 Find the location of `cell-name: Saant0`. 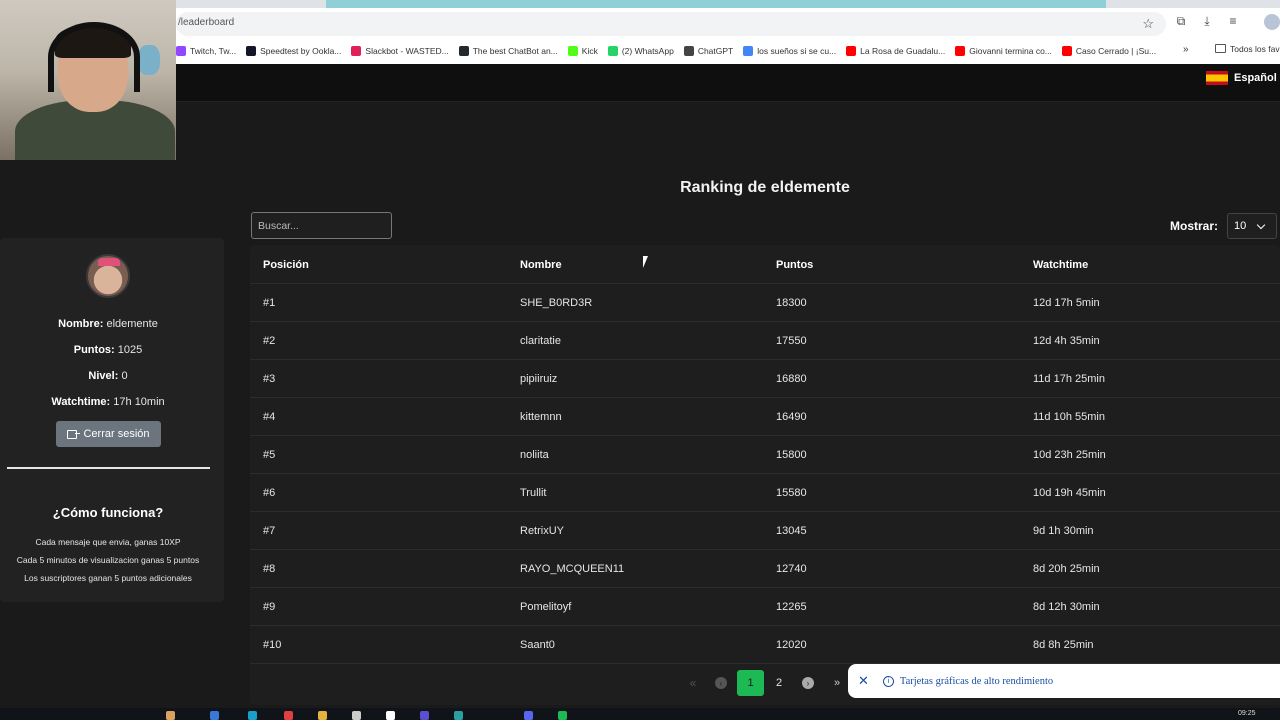

cell-name: Saant0 is located at coordinates (537, 645).